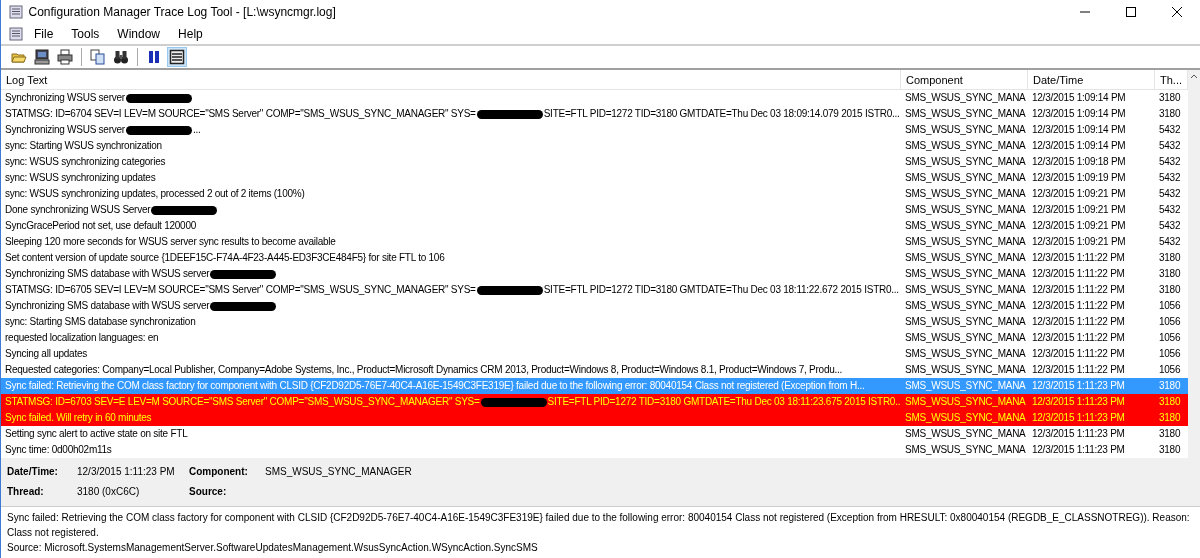 This screenshot has width=1200, height=558. I want to click on log-row: STATMSG: ID=6705 SEV=I LEV=M SOURCE="SMS Server" COMP="SMS_WSUS_SYNC_MANAGER" SYS= SITE=FTL PID=1272 TID=3180 GMTDATE=Thu Dec 03 18:11:22.672 2015 ISTR0... SMS_WSUS_SYNC_MANA 12/3/2015 1:11:22 PM 3180, so click(594, 290).